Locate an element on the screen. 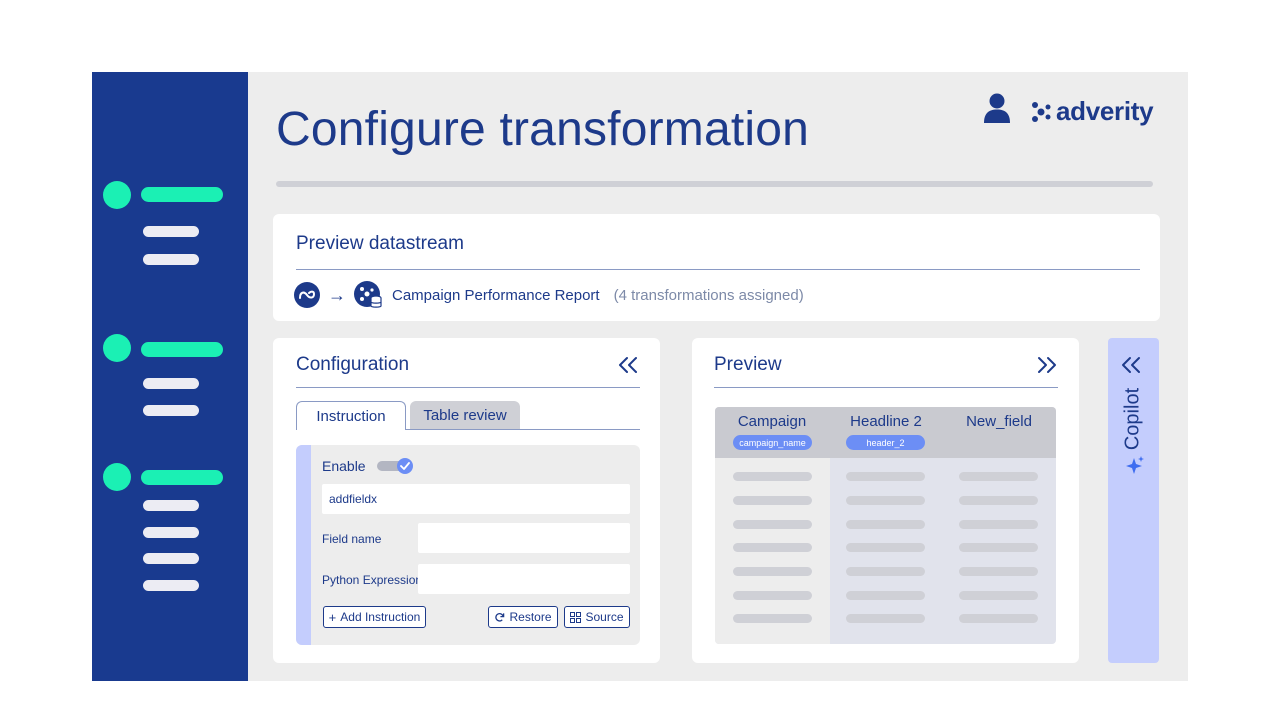  brand-name: adverity is located at coordinates (1105, 111).